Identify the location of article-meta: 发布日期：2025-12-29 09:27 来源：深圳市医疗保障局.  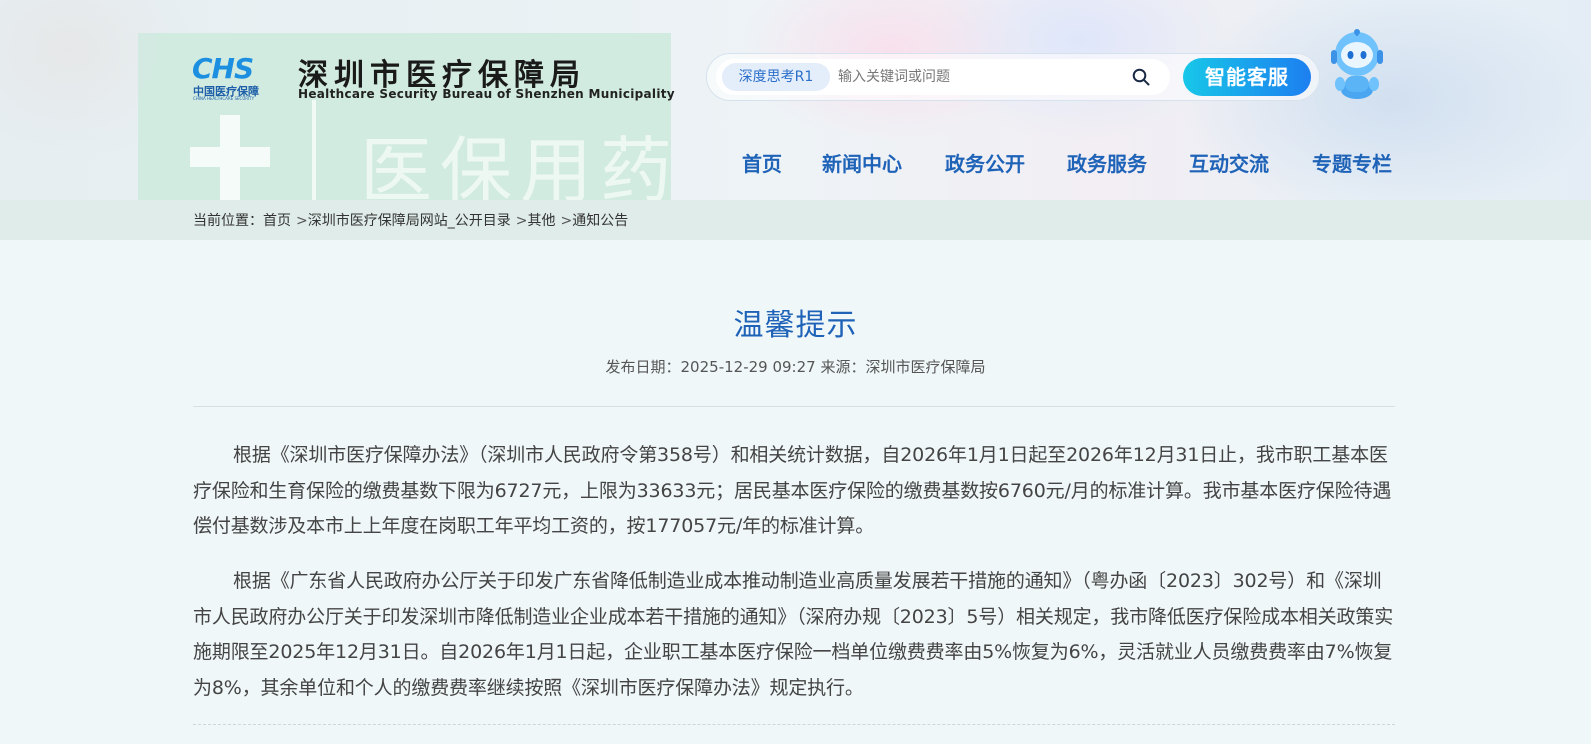
(795, 367).